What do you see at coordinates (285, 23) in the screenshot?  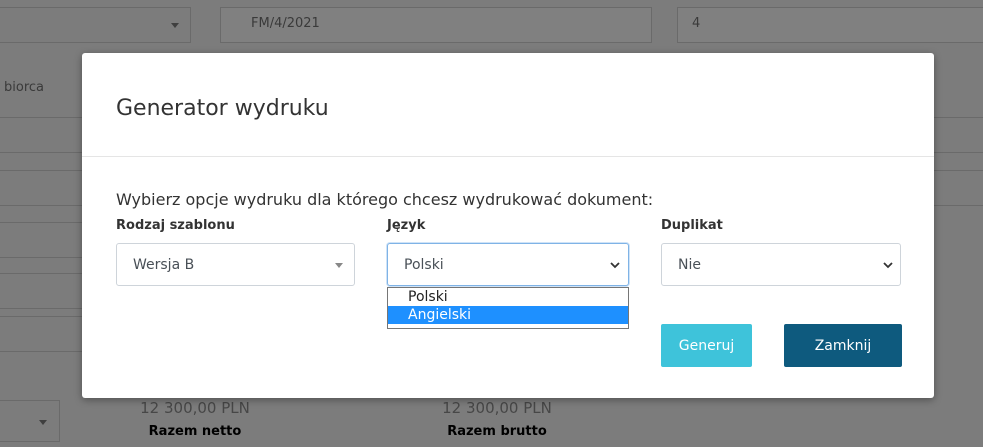 I see `bg-invoice-number: FM/4/2021` at bounding box center [285, 23].